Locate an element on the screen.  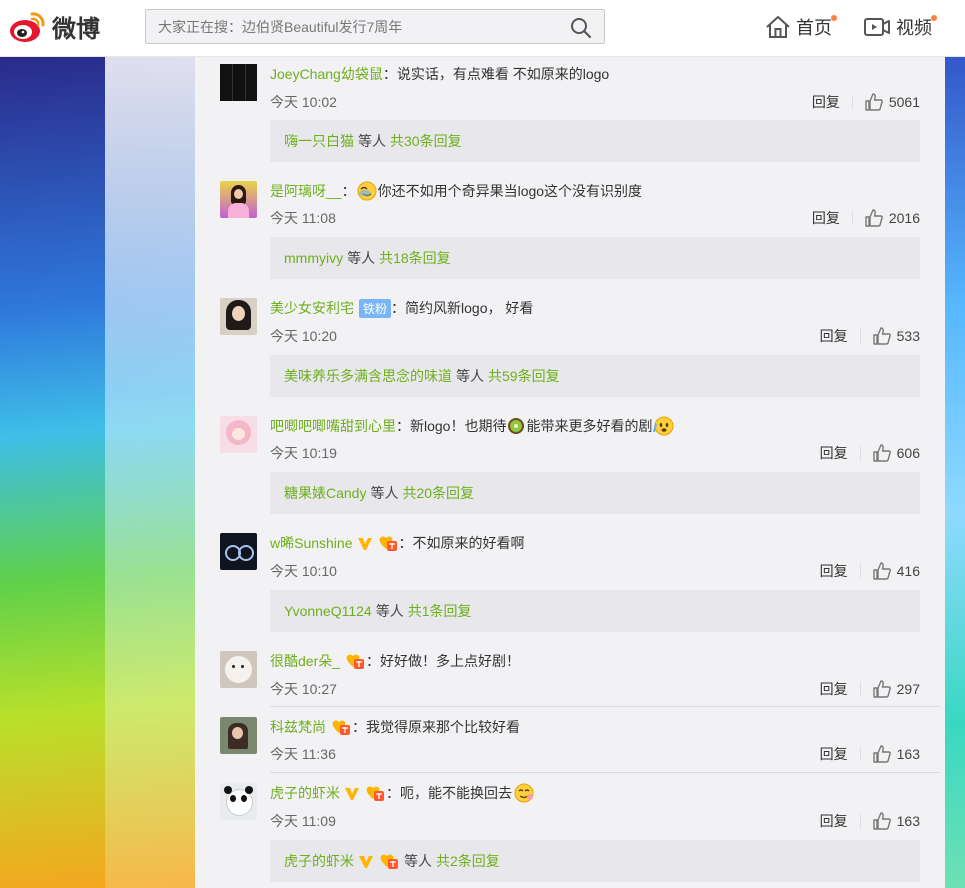
reply-summary: YvonneQ1124 等人 共1条回复 is located at coordinates (595, 611).